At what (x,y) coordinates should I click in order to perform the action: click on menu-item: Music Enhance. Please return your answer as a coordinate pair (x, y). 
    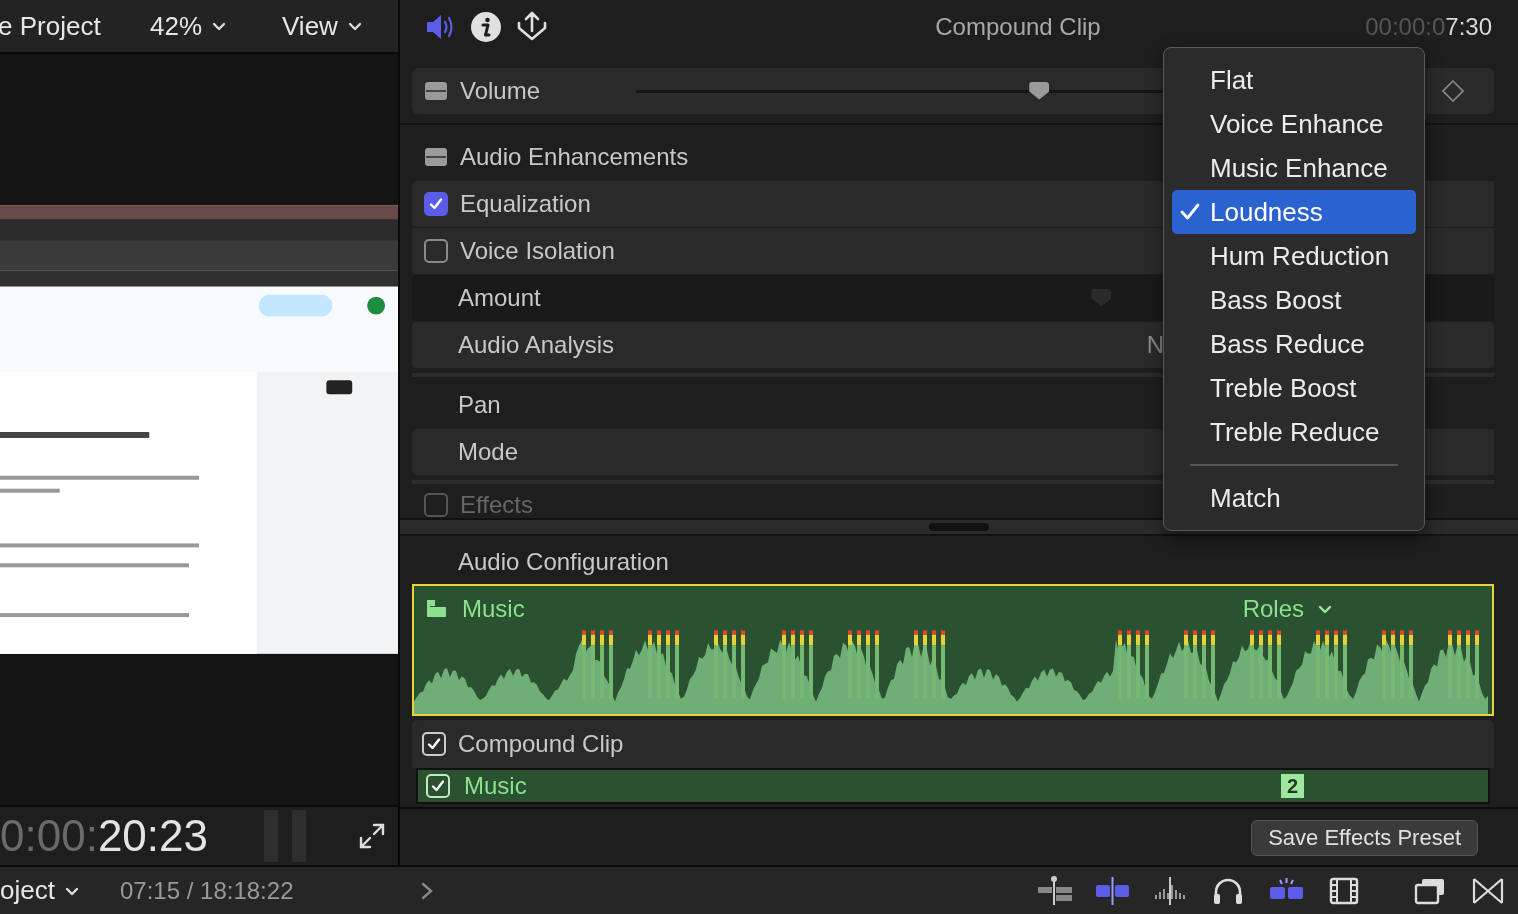
    Looking at the image, I should click on (1294, 168).